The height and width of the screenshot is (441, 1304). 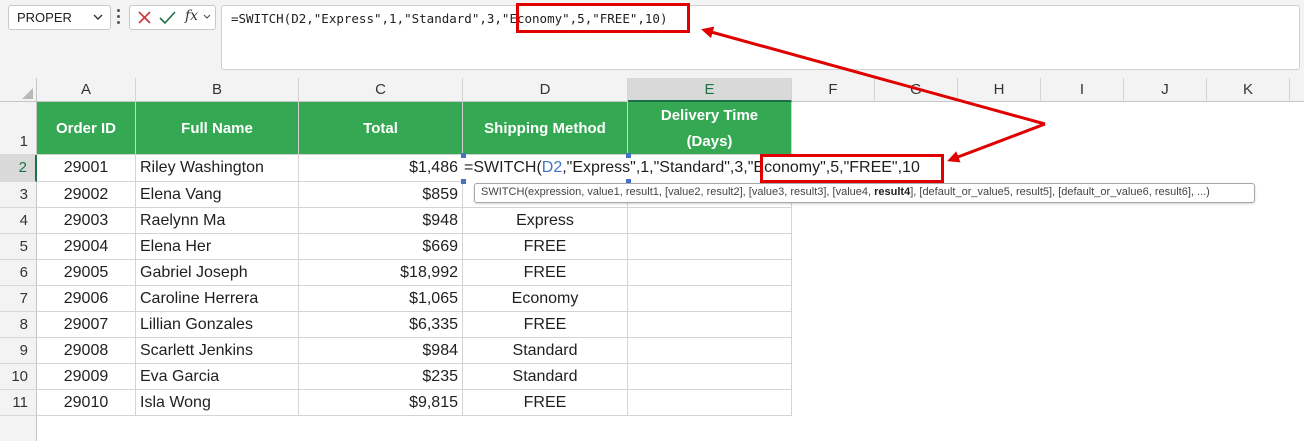 What do you see at coordinates (996, 142) in the screenshot?
I see `arrow-to-cell-editor` at bounding box center [996, 142].